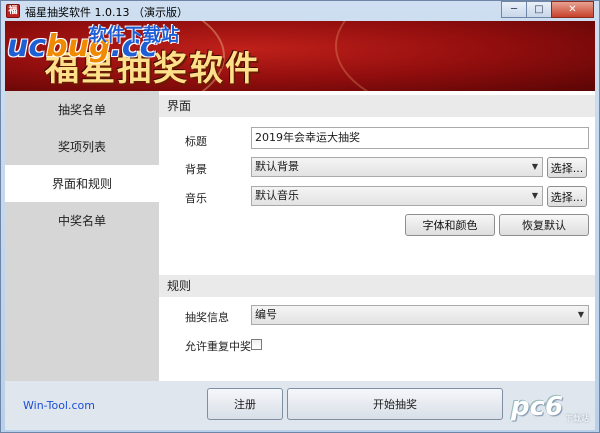 Image resolution: width=600 pixels, height=433 pixels. I want to click on title-input: 2019年会幸运大抽奖, so click(420, 138).